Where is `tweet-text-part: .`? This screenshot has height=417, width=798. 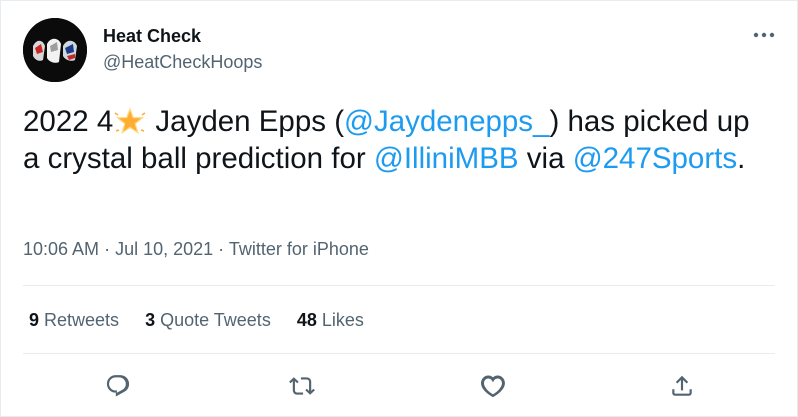 tweet-text-part: . is located at coordinates (741, 158).